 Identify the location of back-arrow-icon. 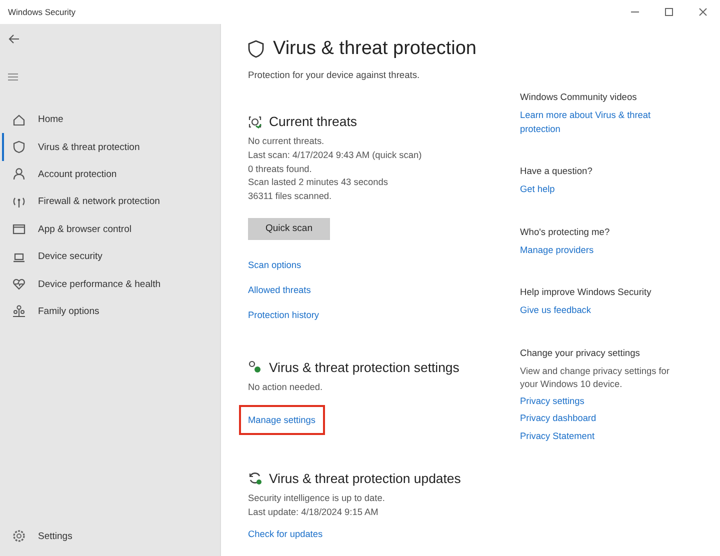
(14, 39).